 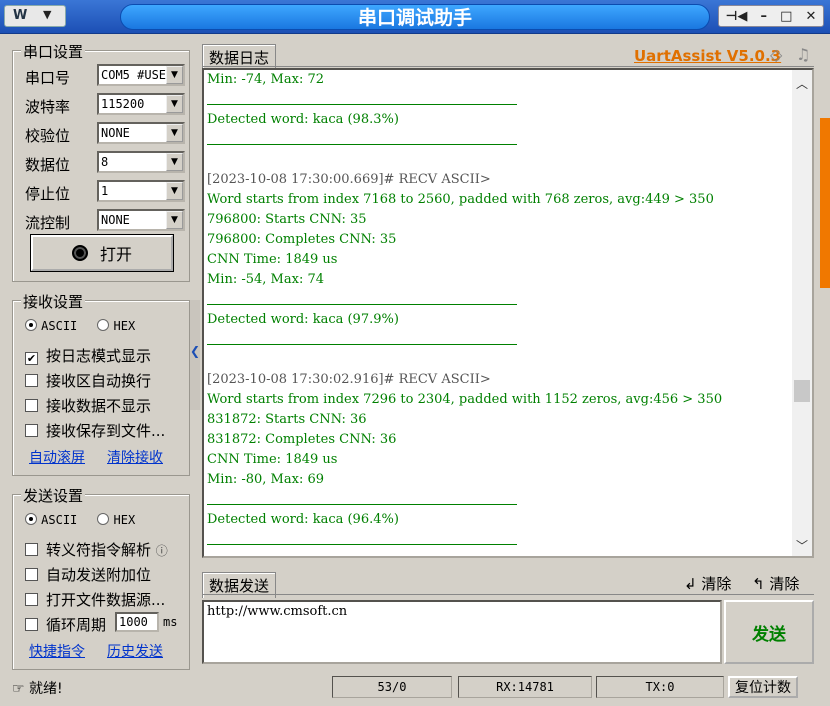 I want to click on log-scrollbar: ︿ ﹀, so click(x=802, y=313).